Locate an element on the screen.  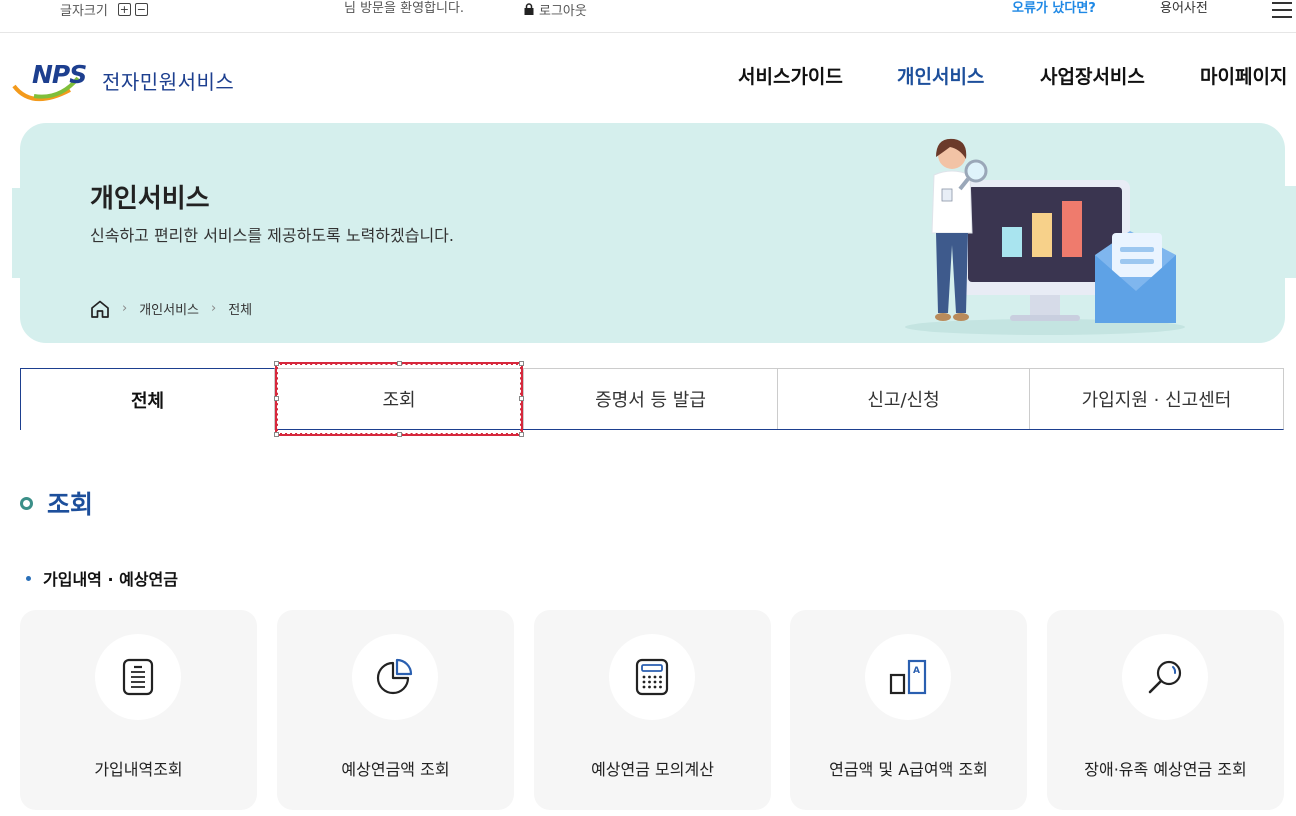
site-logo: NPS 전자민원서비스 is located at coordinates (123, 80).